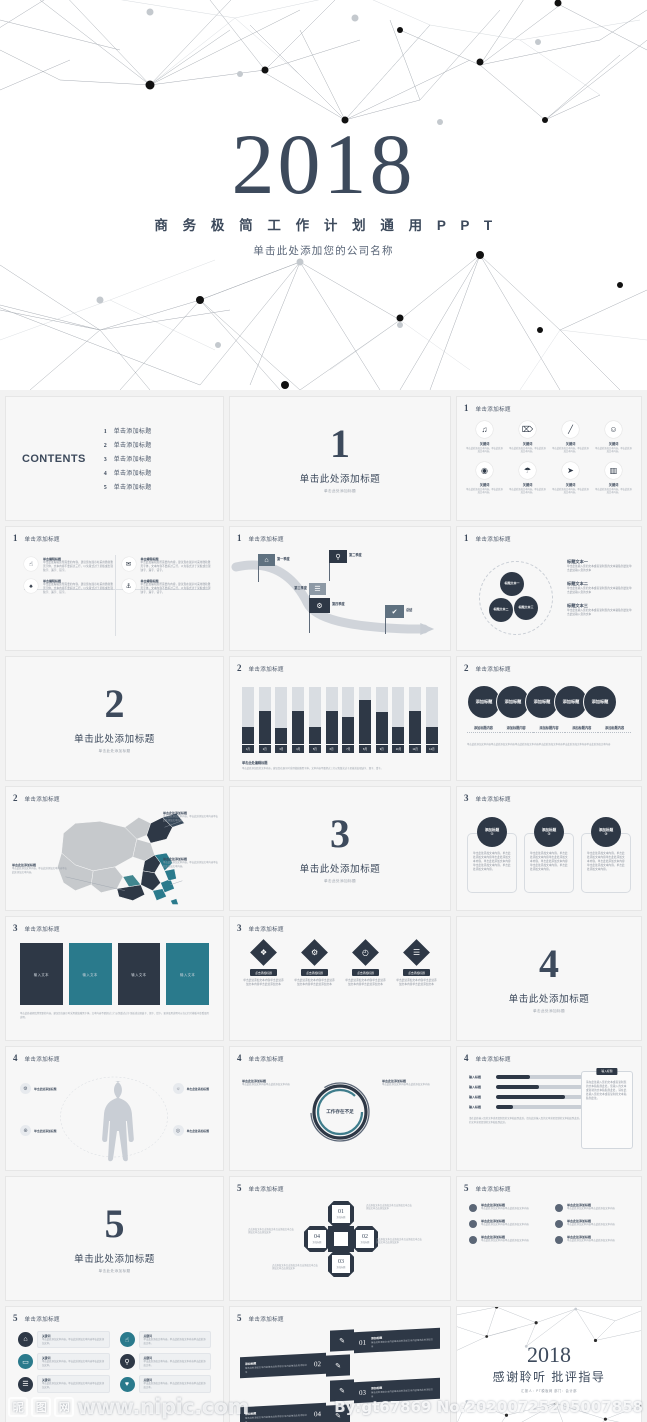 The height and width of the screenshot is (1422, 647). I want to click on list-item: ☰ 关键词 单击此处添加文本内容，单击此处添加文本内容单击此处添加文本。, so click(64, 1384).